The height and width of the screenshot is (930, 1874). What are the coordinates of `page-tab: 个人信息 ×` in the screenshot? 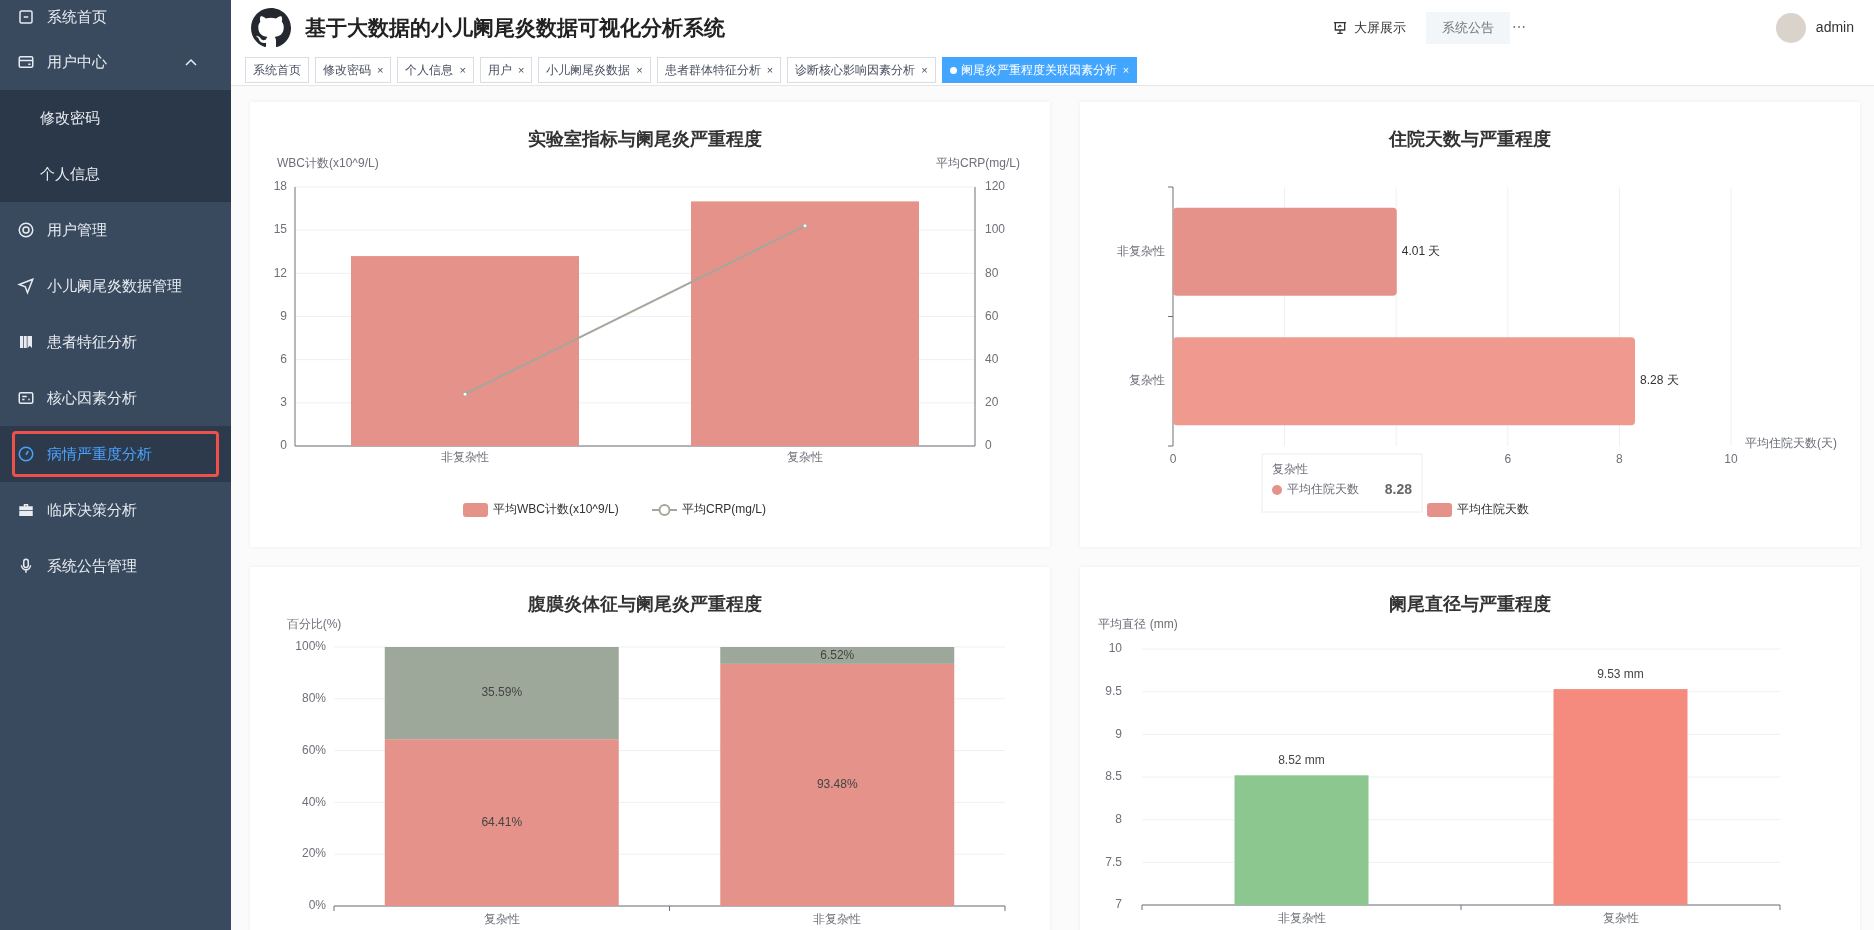 It's located at (435, 70).